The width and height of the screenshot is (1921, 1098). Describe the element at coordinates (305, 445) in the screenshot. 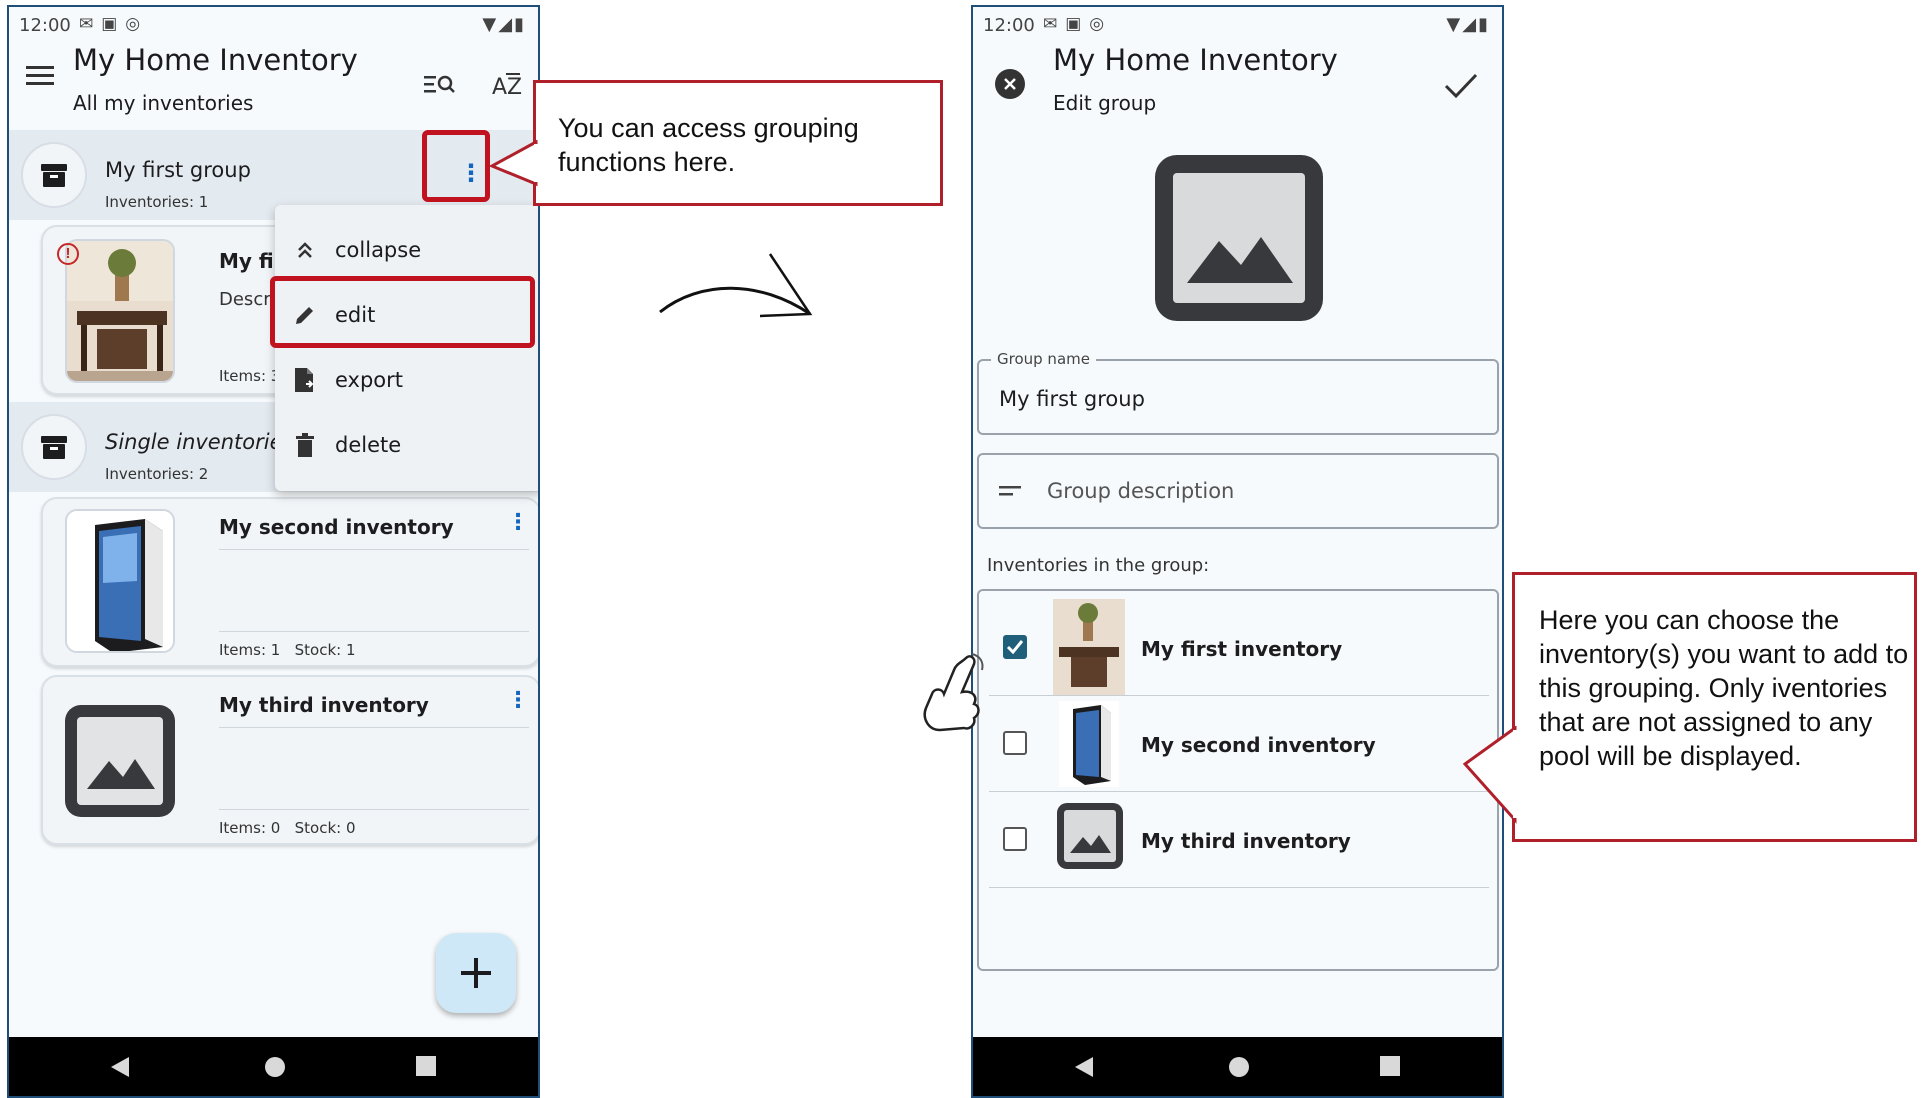

I see `trash-icon` at that location.